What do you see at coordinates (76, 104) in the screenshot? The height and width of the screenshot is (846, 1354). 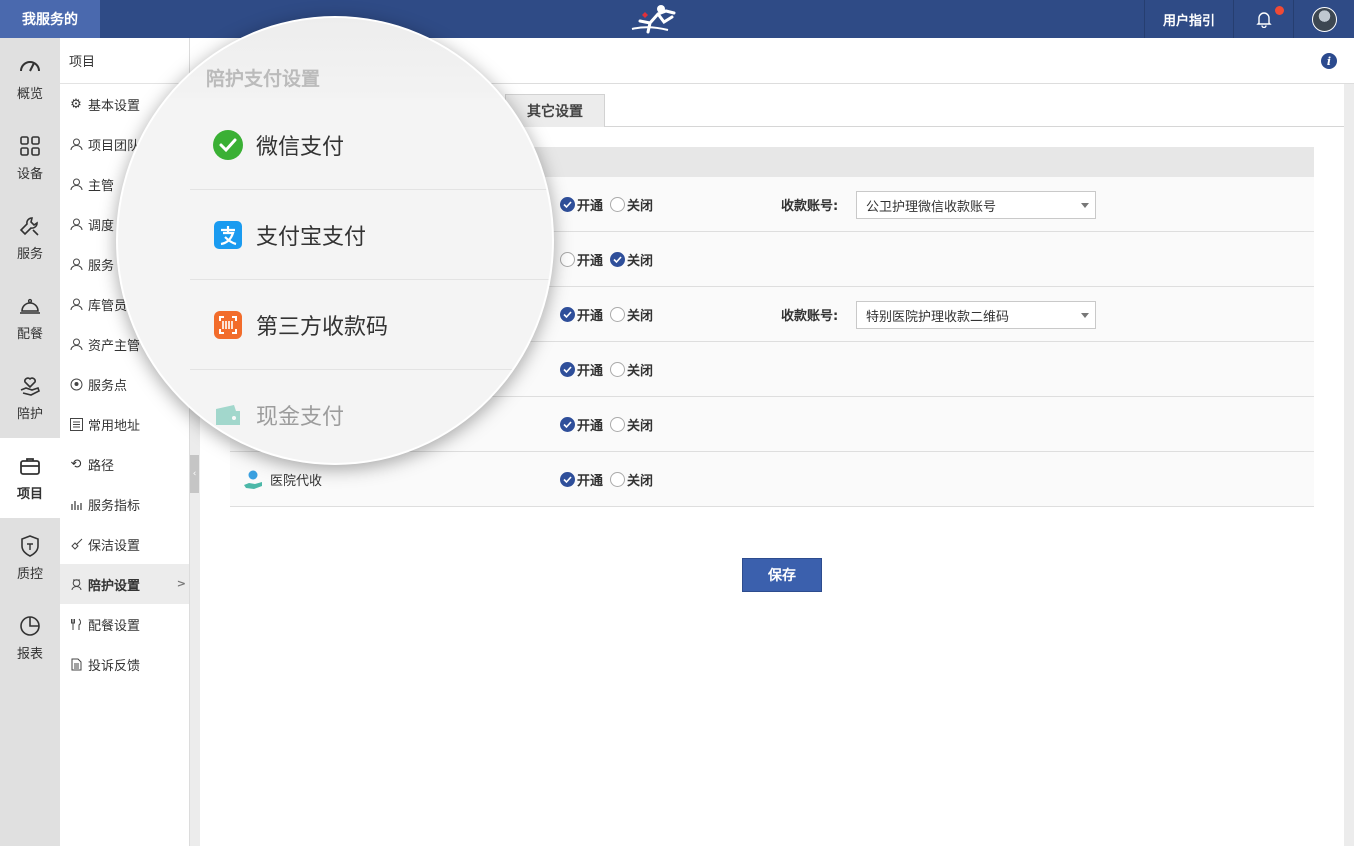 I see `gear-icon: ⚙` at bounding box center [76, 104].